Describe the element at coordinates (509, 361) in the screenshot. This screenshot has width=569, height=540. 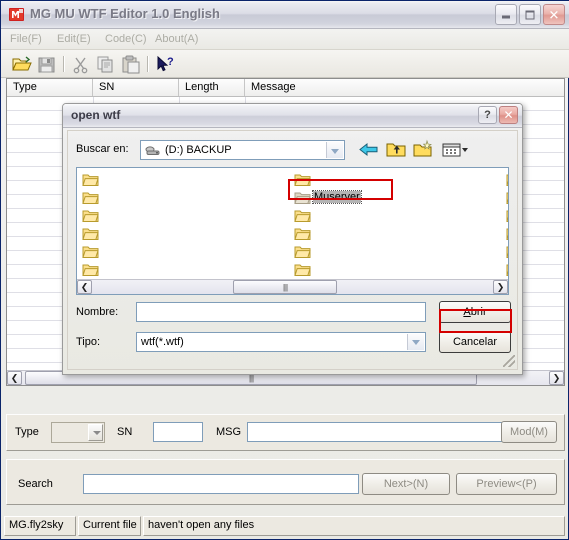
I see `resize-grip` at that location.